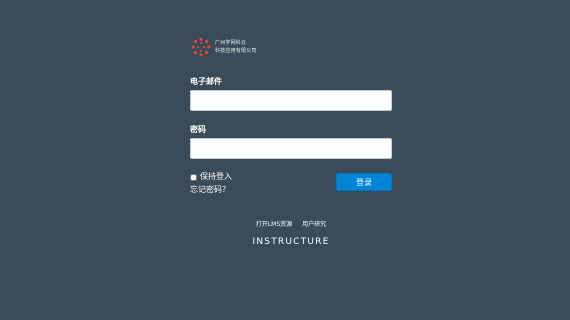  Describe the element at coordinates (210, 190) in the screenshot. I see `forgot-password-link: 忘记密码？` at that location.